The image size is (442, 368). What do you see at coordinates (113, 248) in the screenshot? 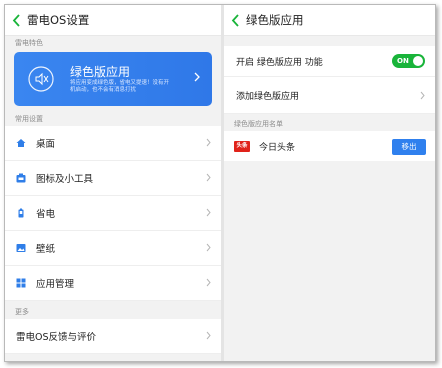
I see `settings-item-wallpaper: 壁纸` at bounding box center [113, 248].